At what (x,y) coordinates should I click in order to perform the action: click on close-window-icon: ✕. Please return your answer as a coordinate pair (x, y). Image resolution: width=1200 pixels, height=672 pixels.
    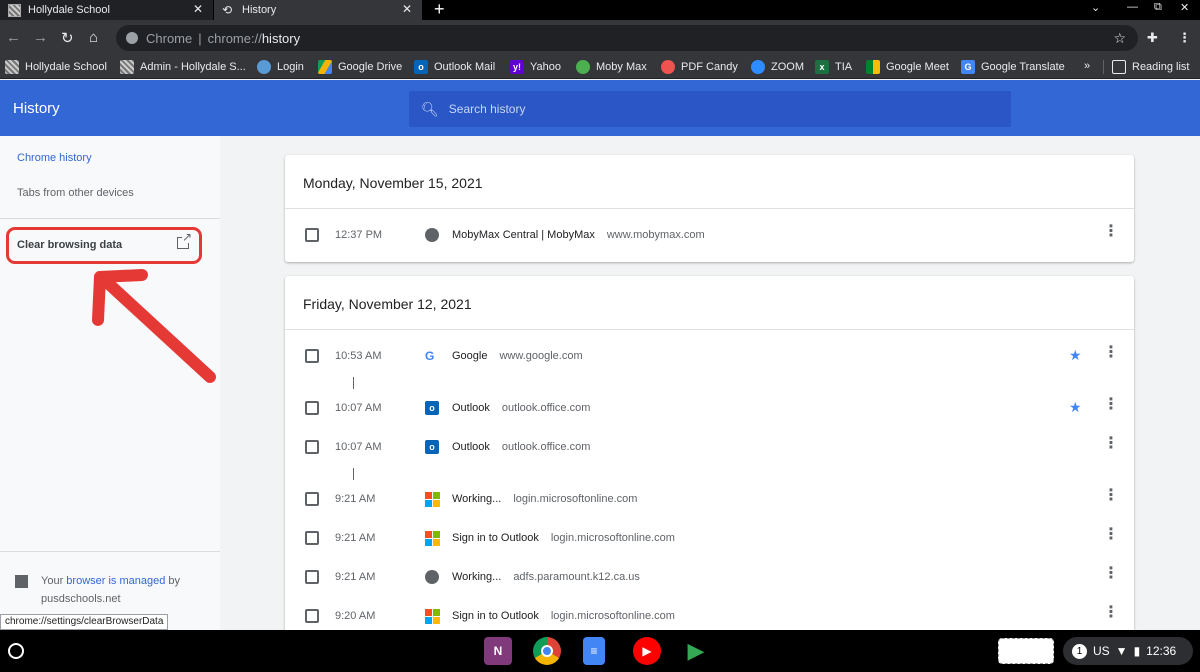
    Looking at the image, I should click on (1184, 7).